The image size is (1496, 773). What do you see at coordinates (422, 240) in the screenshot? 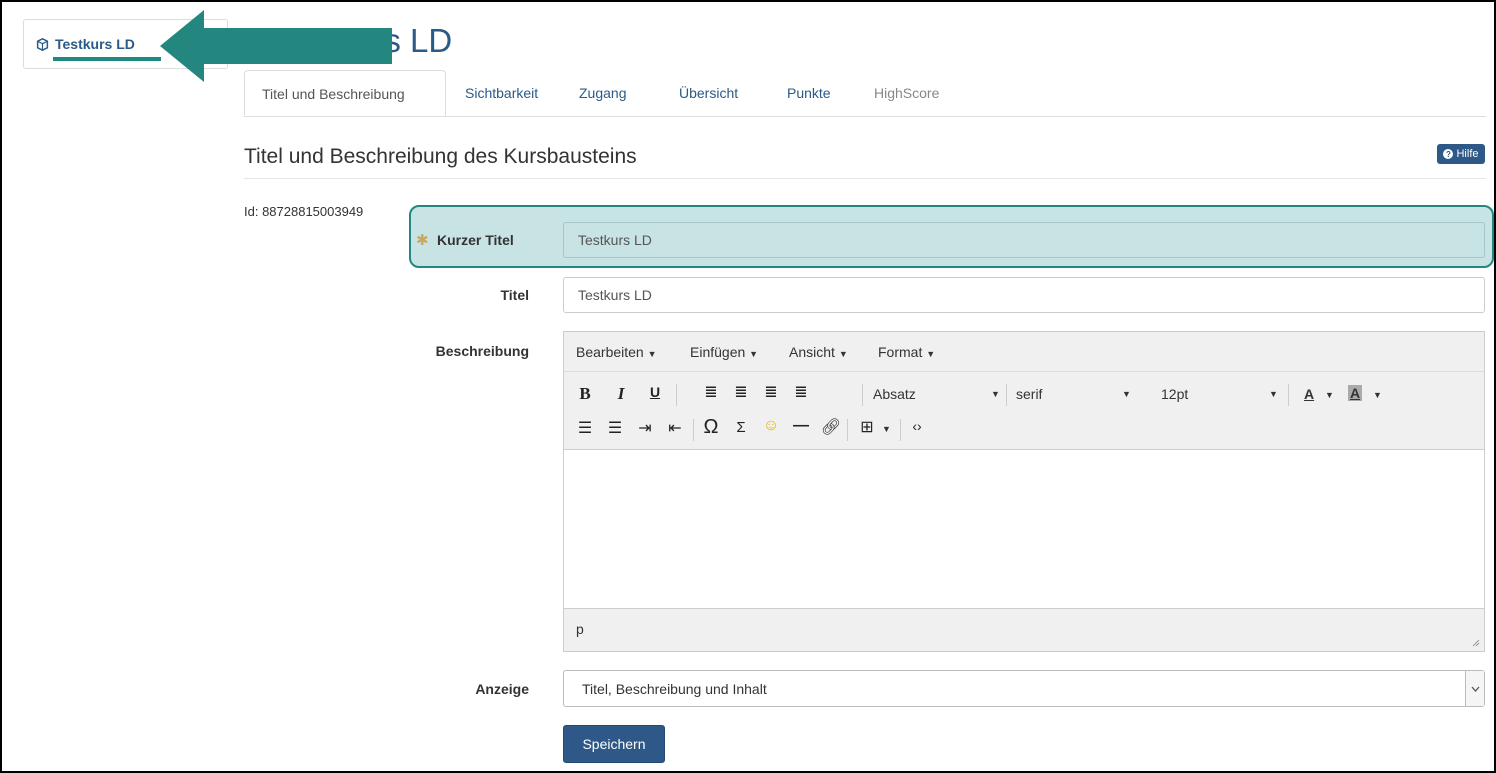
I see `required-asterisk-icon: ✱` at bounding box center [422, 240].